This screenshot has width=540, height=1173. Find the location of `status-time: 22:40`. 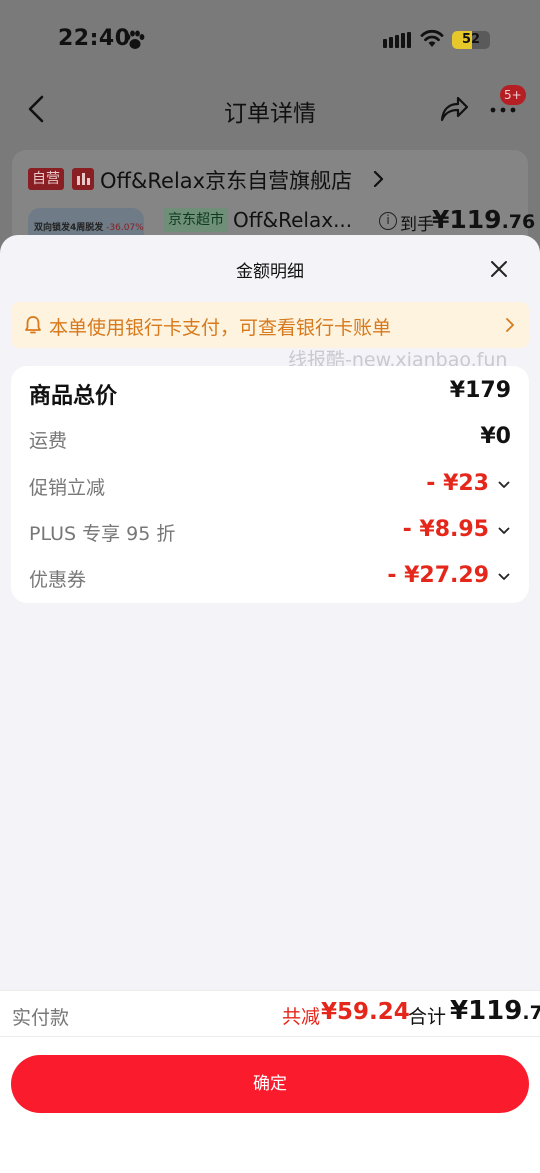

status-time: 22:40 is located at coordinates (94, 38).